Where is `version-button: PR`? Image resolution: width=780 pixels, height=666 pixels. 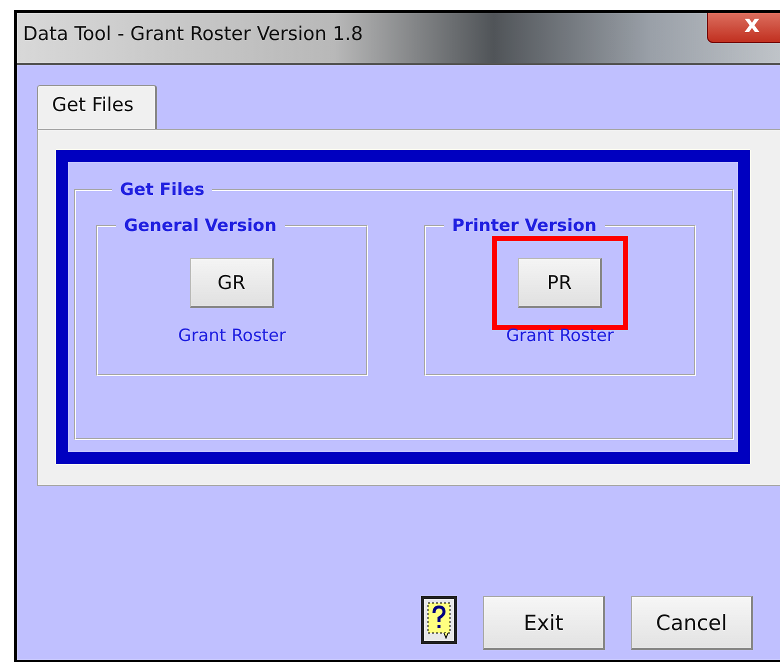
version-button: PR is located at coordinates (560, 283).